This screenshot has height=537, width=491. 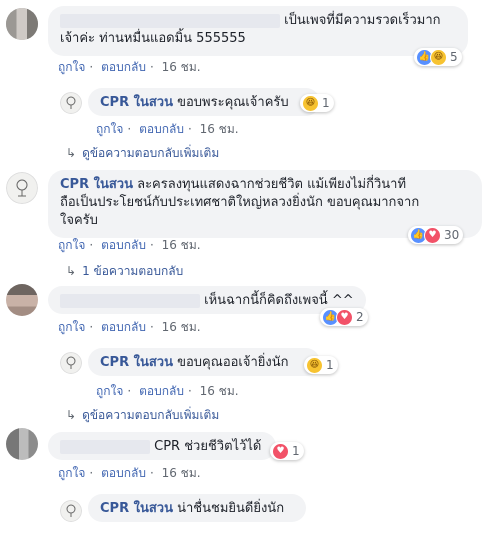 What do you see at coordinates (360, 317) in the screenshot?
I see `reaction-count: 2` at bounding box center [360, 317].